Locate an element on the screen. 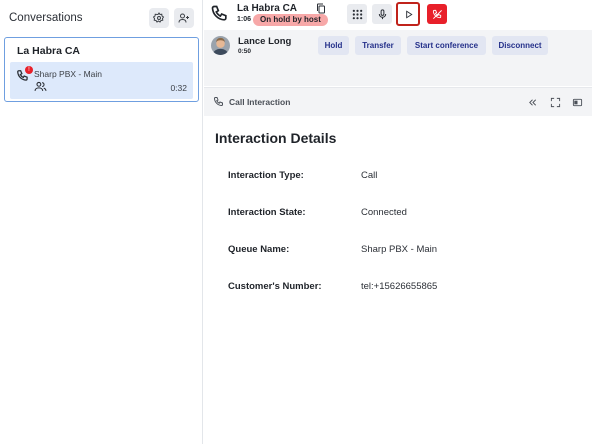 The width and height of the screenshot is (592, 444). collapse-icon is located at coordinates (532, 102).